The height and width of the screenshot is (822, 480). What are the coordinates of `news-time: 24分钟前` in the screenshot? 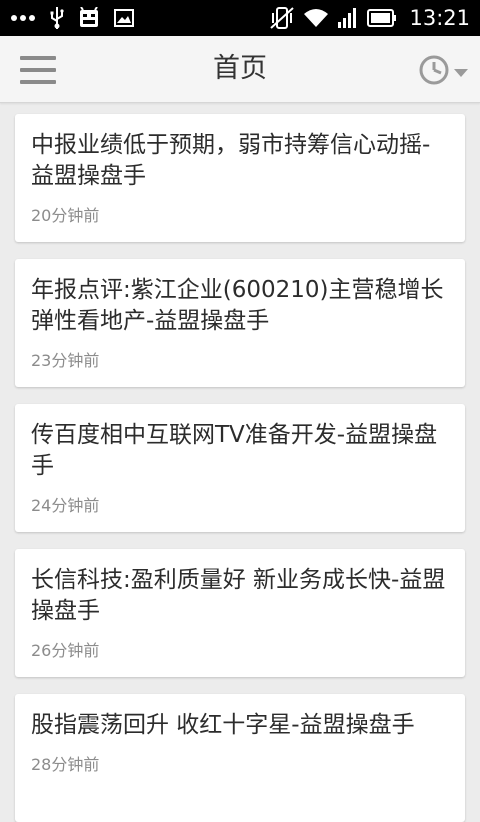 It's located at (65, 505).